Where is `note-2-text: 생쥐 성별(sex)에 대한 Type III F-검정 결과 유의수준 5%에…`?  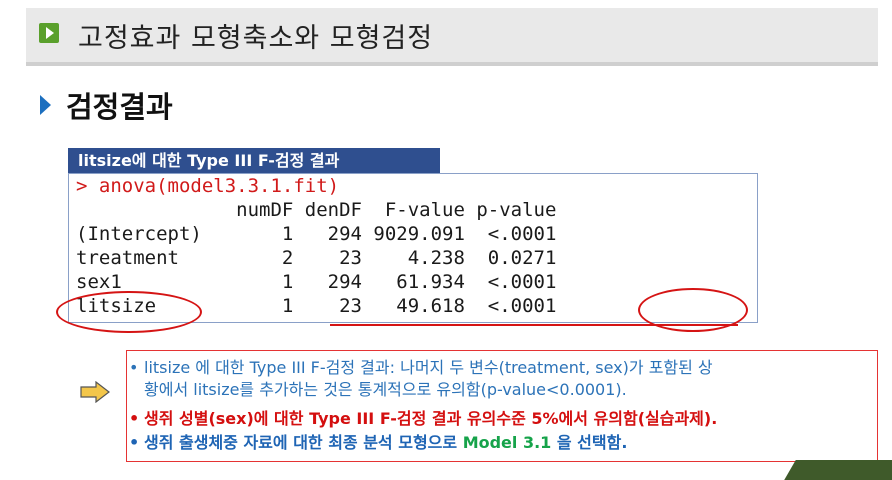
note-2-text: 생쥐 성별(sex)에 대한 Type III F-검정 결과 유의수준 5%에… is located at coordinates (431, 418).